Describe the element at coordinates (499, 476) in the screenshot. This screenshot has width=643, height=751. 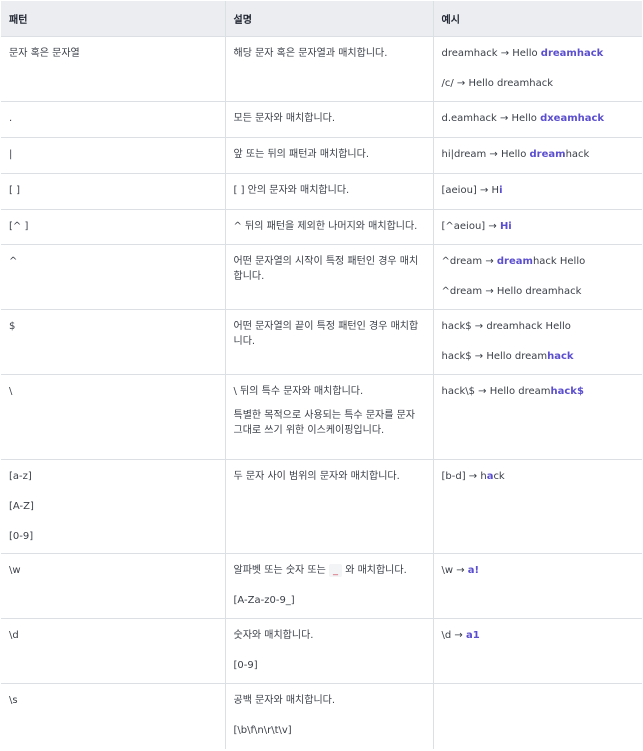
I see `text-run: ck` at that location.